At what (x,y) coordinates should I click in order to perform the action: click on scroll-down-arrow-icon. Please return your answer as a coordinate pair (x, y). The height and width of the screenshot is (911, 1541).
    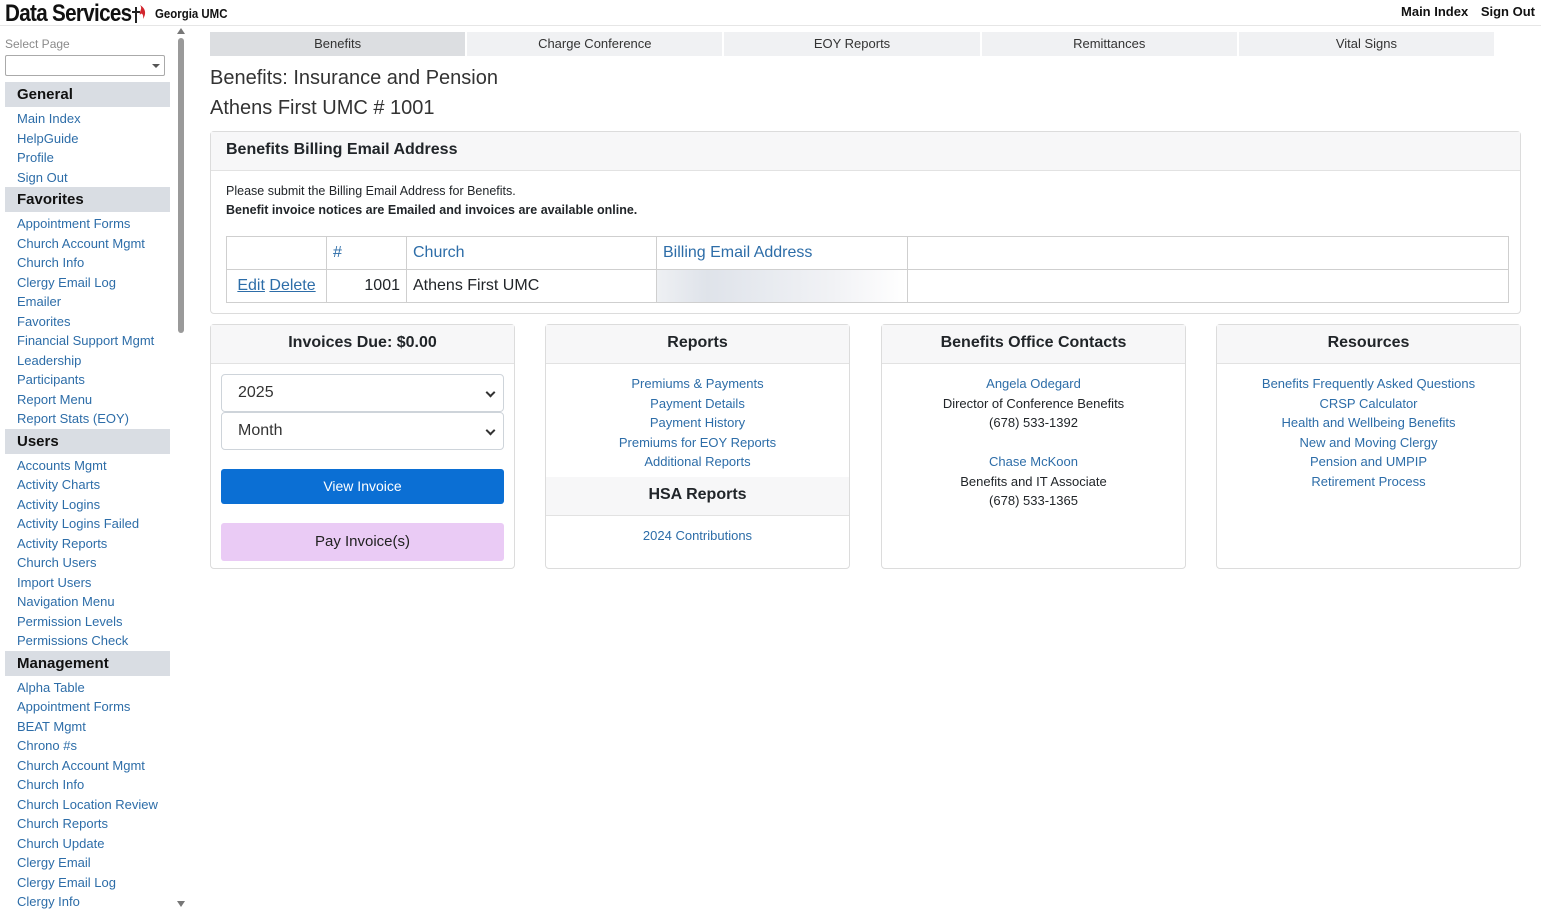
    Looking at the image, I should click on (181, 904).